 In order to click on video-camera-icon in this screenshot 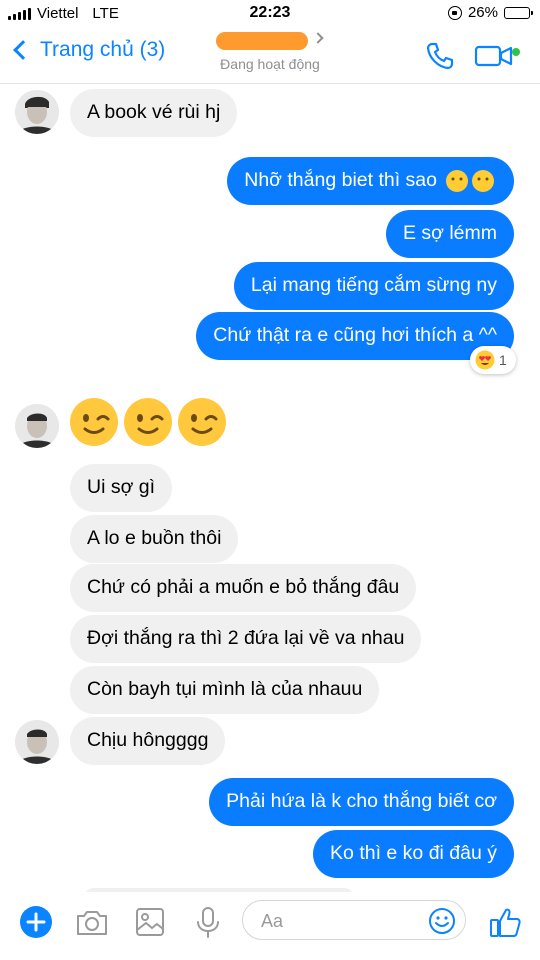, I will do `click(498, 56)`.